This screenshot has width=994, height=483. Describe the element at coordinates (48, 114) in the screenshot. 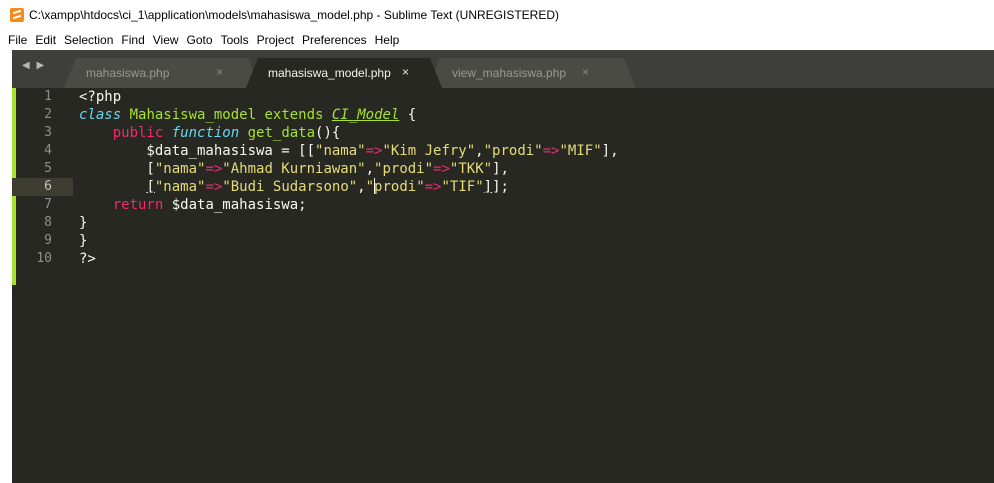

I see `line-number: 2` at that location.